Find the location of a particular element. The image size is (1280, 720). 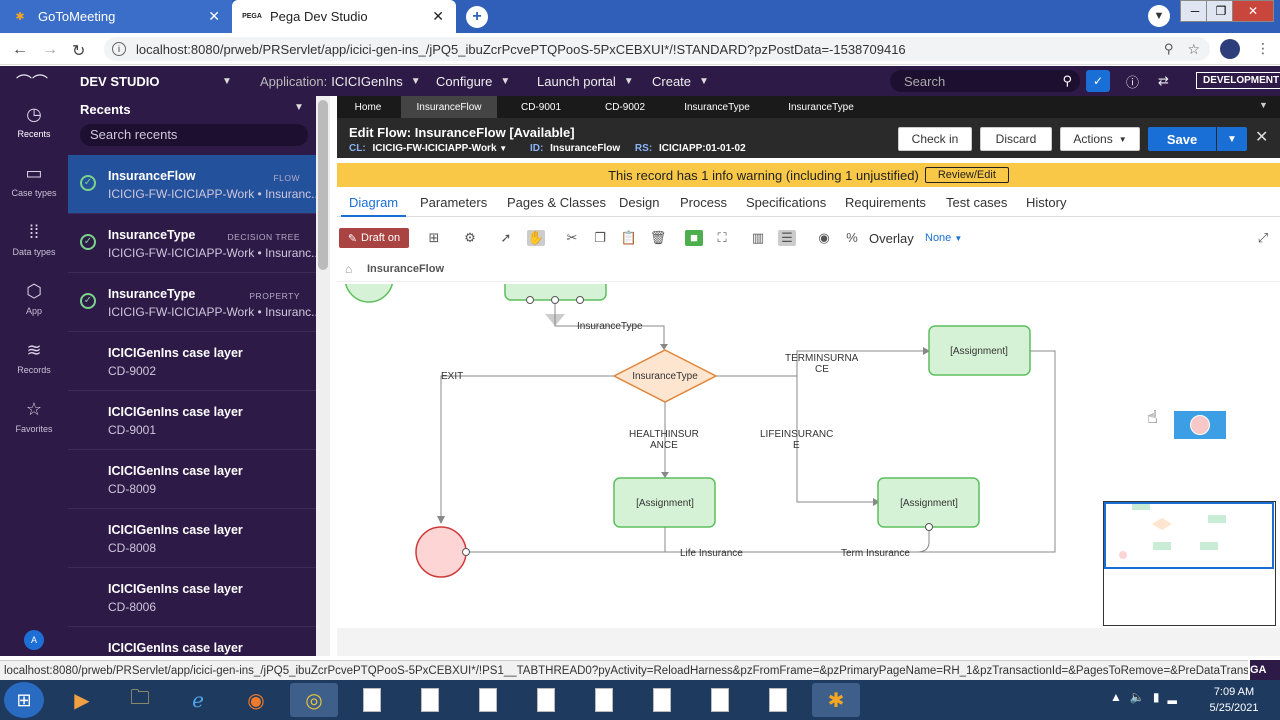

operator-avatar: A is located at coordinates (34, 640).